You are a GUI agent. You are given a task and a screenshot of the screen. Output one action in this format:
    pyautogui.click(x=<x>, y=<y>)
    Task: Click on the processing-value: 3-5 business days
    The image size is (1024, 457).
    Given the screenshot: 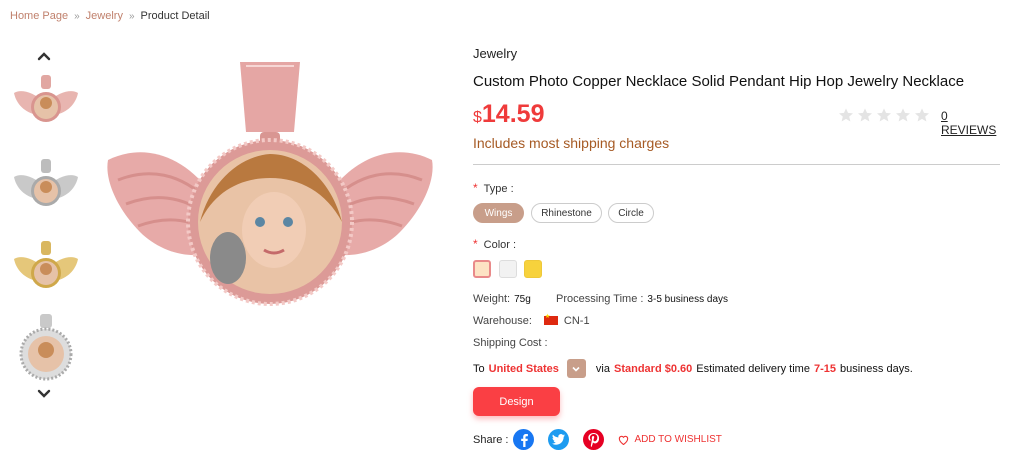 What is the action you would take?
    pyautogui.click(x=688, y=299)
    